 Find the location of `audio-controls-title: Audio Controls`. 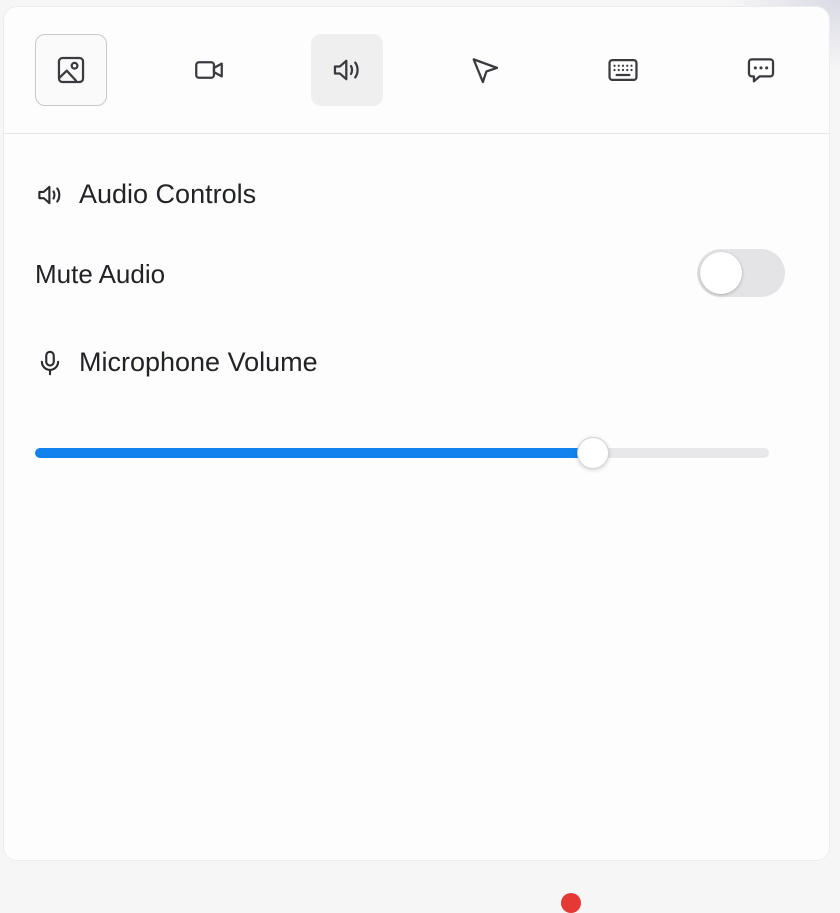

audio-controls-title: Audio Controls is located at coordinates (168, 194).